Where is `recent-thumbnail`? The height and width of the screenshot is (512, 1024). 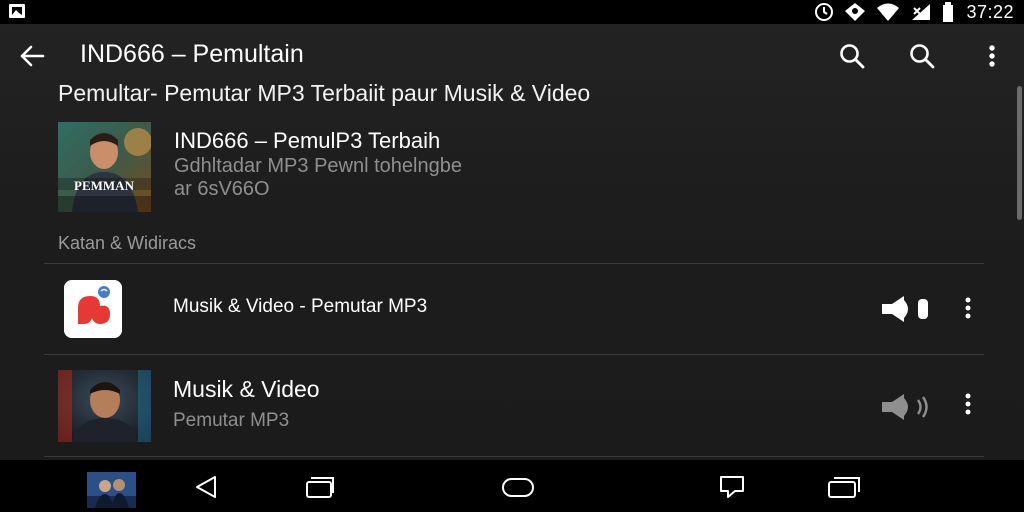
recent-thumbnail is located at coordinates (111, 490).